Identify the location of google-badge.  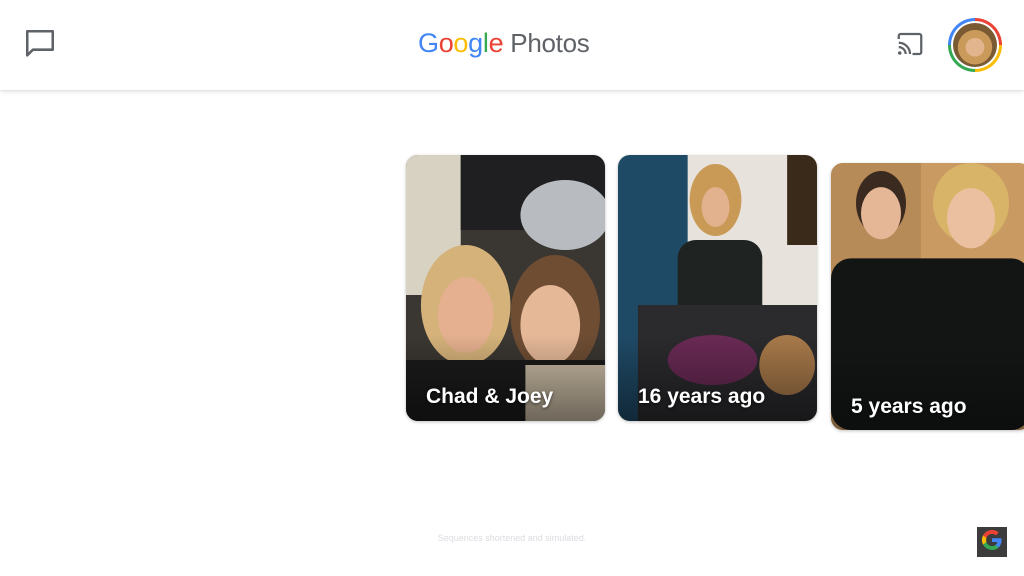
(992, 542).